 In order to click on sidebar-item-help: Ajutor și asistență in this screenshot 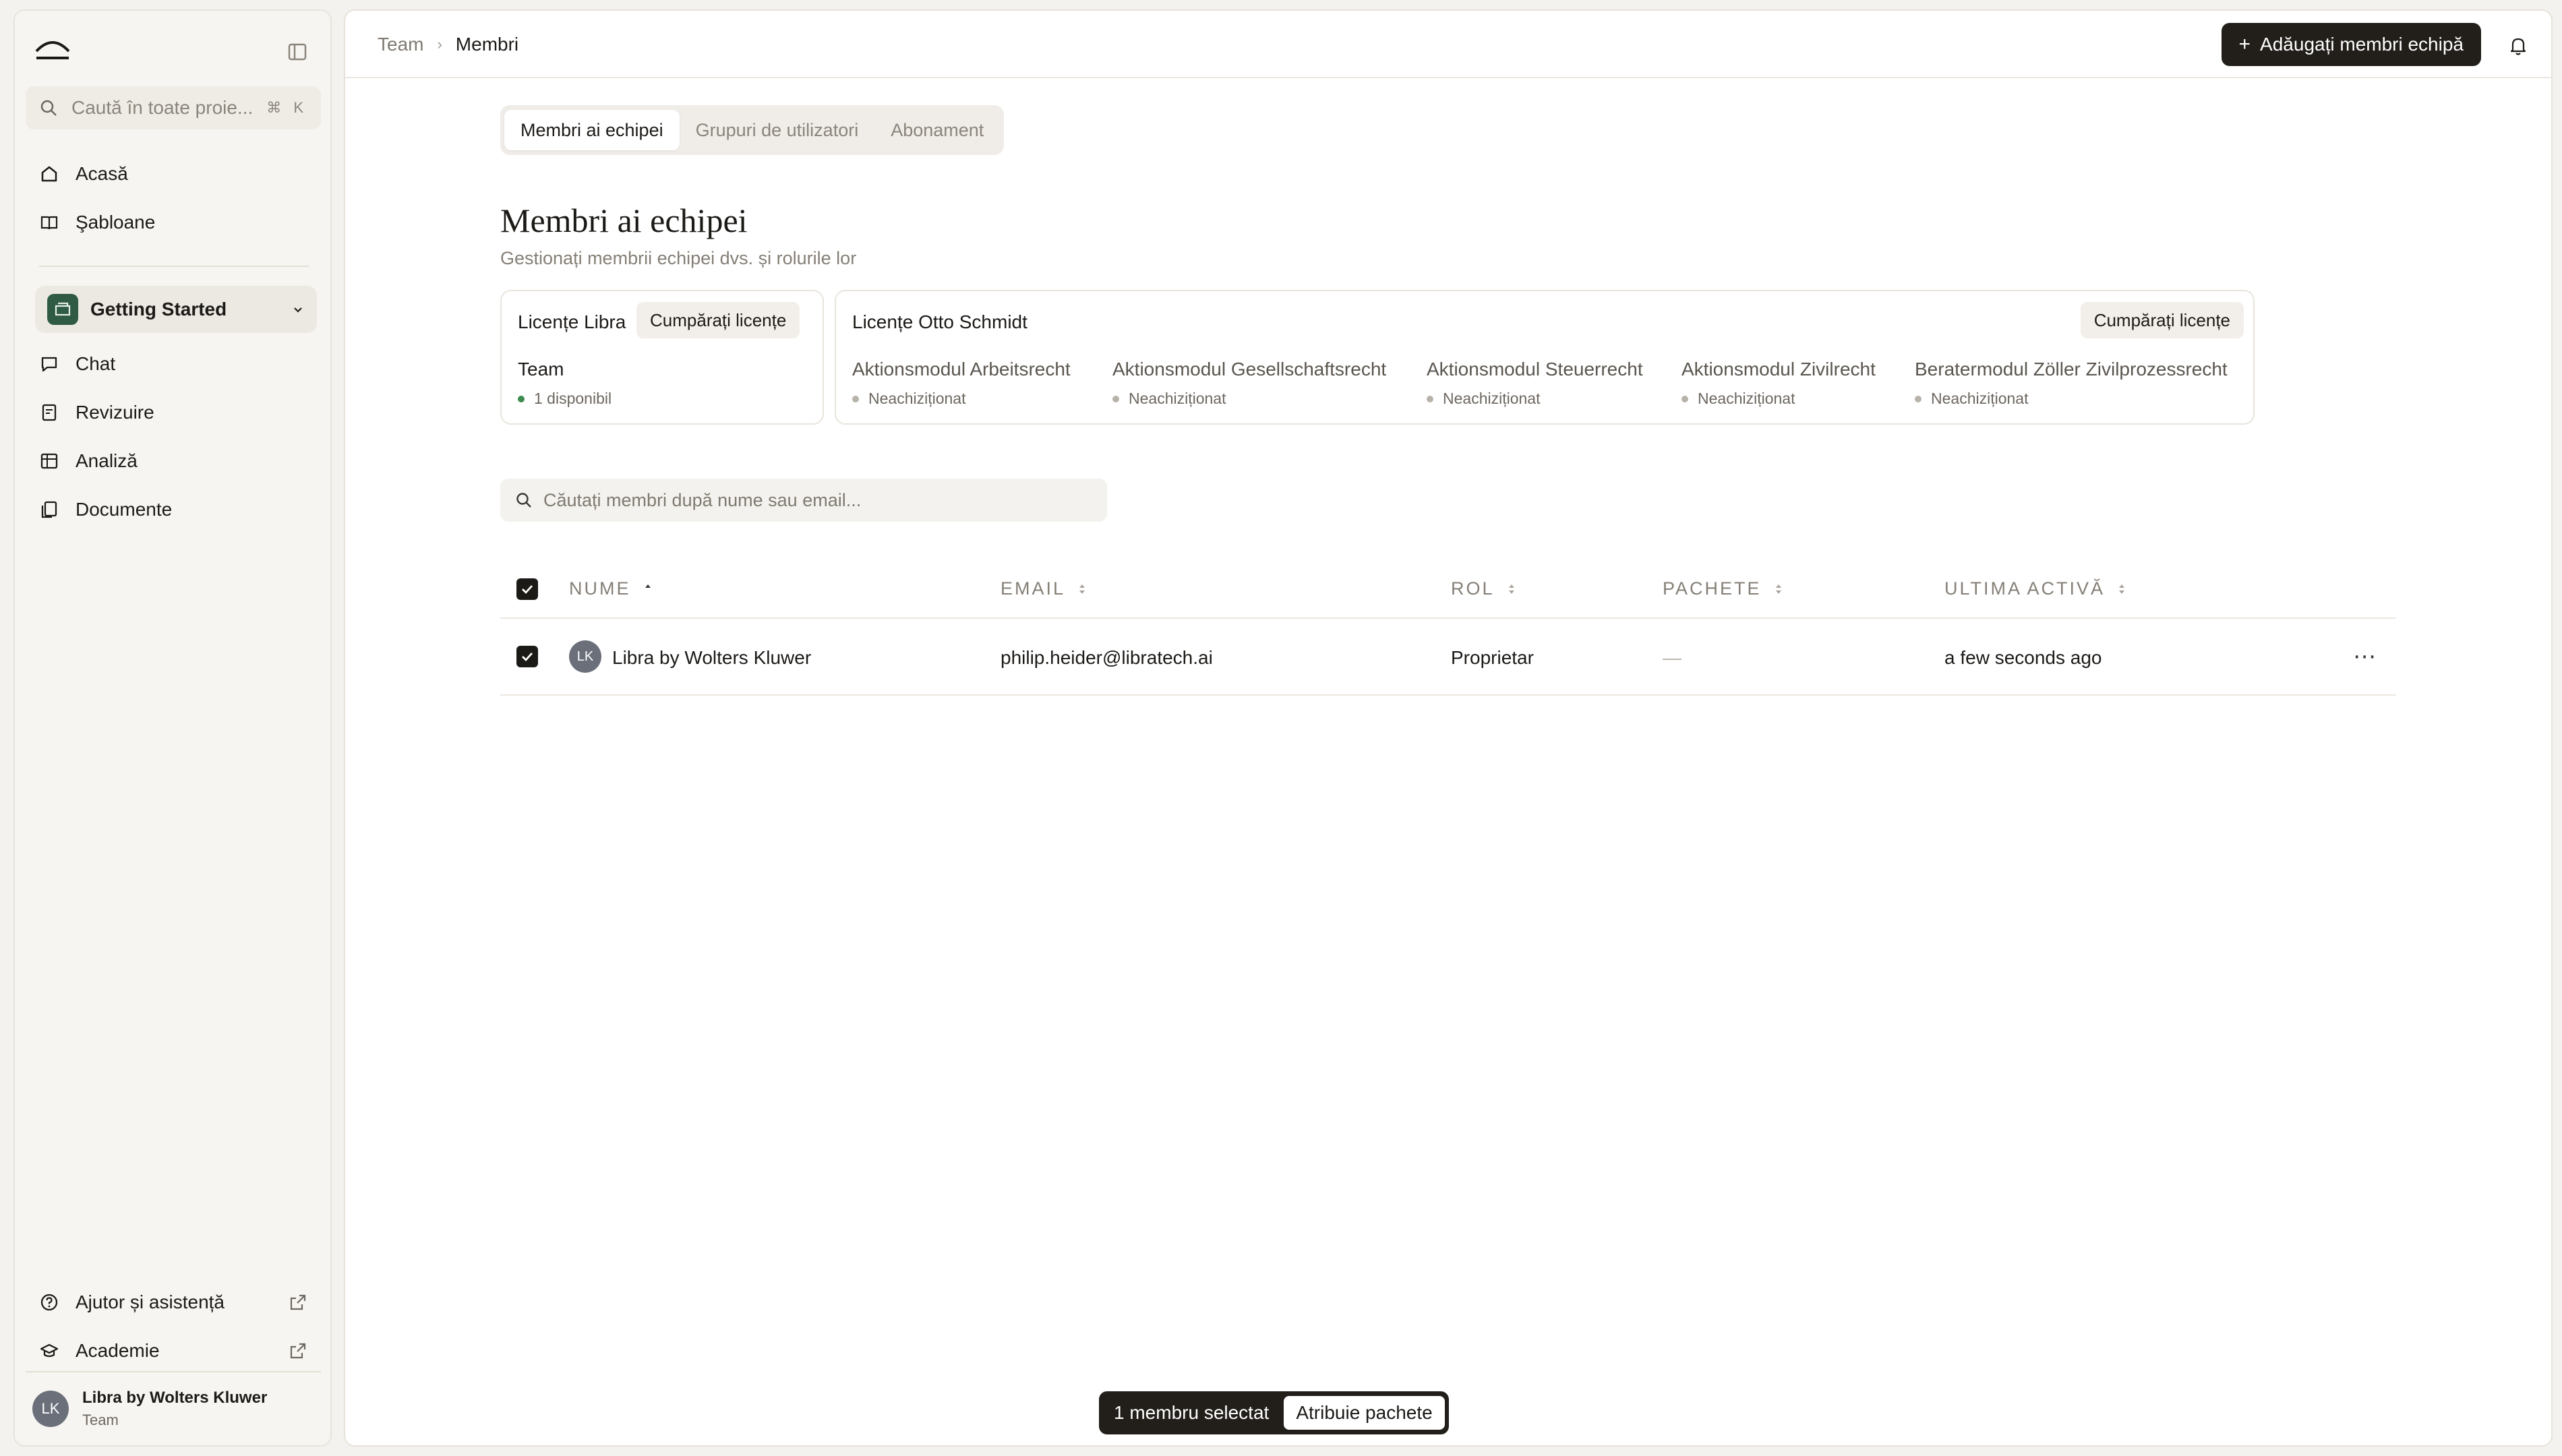, I will do `click(174, 1302)`.